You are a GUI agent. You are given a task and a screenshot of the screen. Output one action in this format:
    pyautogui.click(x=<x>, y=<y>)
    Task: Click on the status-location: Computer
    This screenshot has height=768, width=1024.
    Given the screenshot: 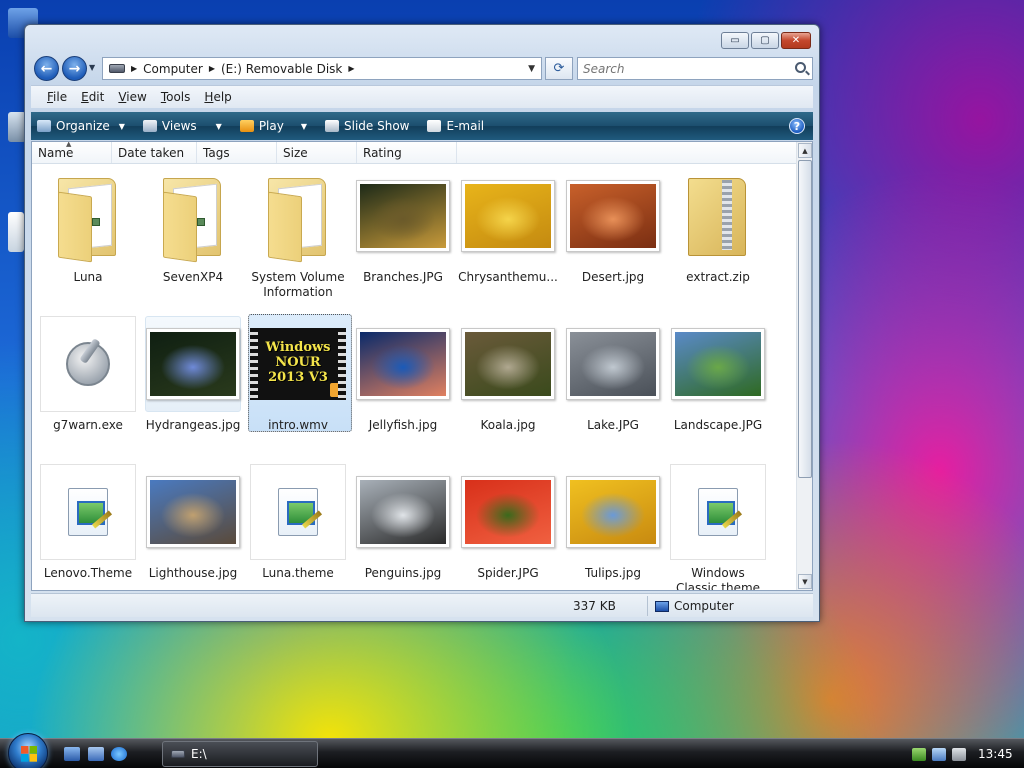 What is the action you would take?
    pyautogui.click(x=694, y=606)
    